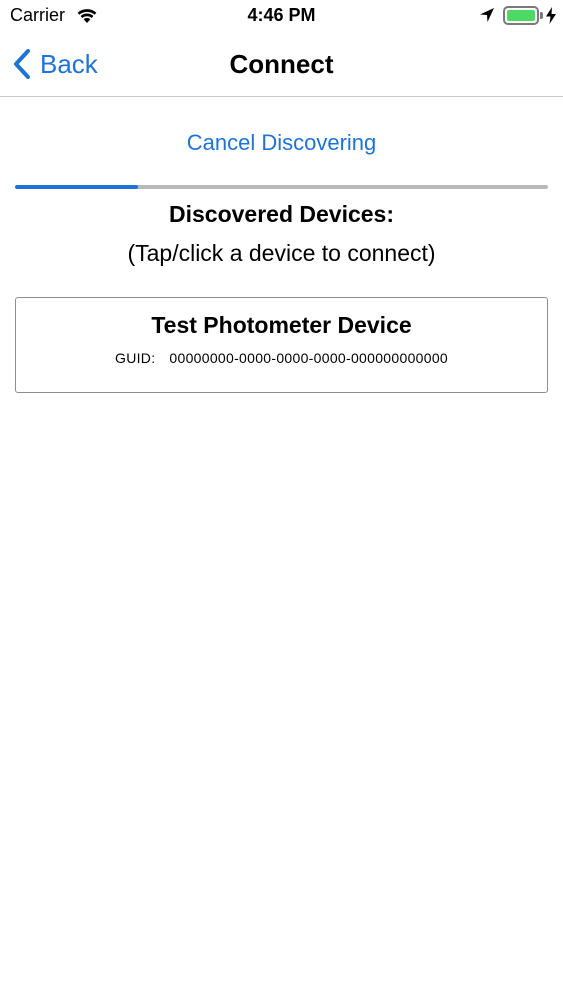  Describe the element at coordinates (308, 358) in the screenshot. I see `guid-value: 00000000-0000-0000-0000-000000000000` at that location.